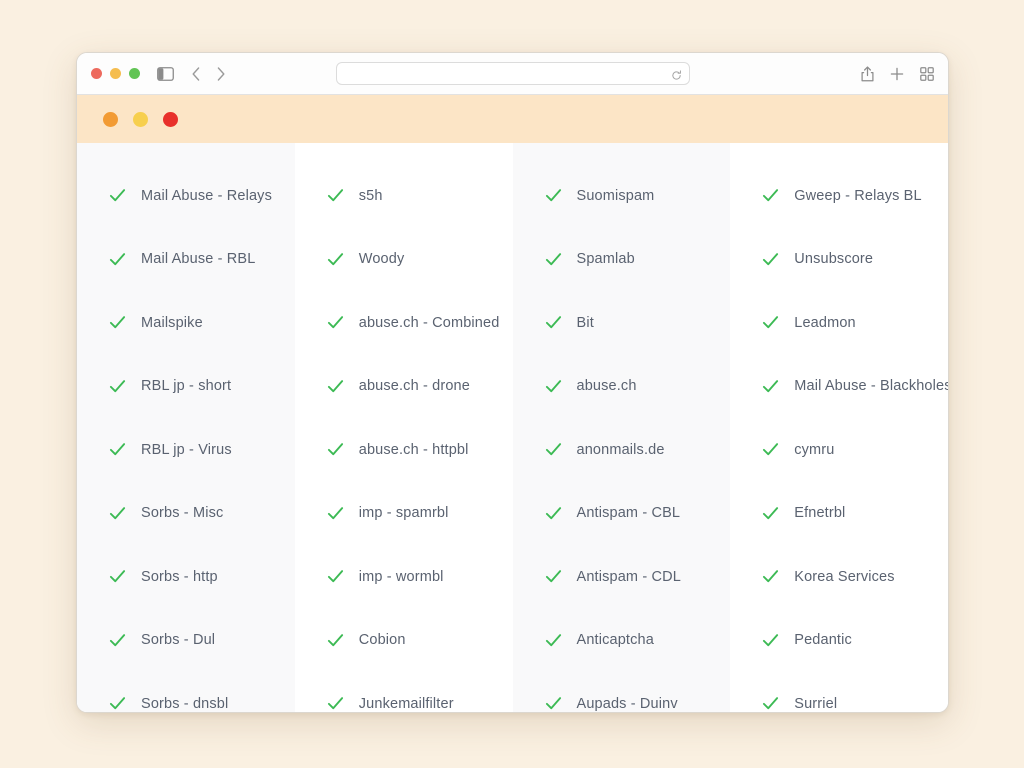  Describe the element at coordinates (110, 119) in the screenshot. I see `orange-dot` at that location.